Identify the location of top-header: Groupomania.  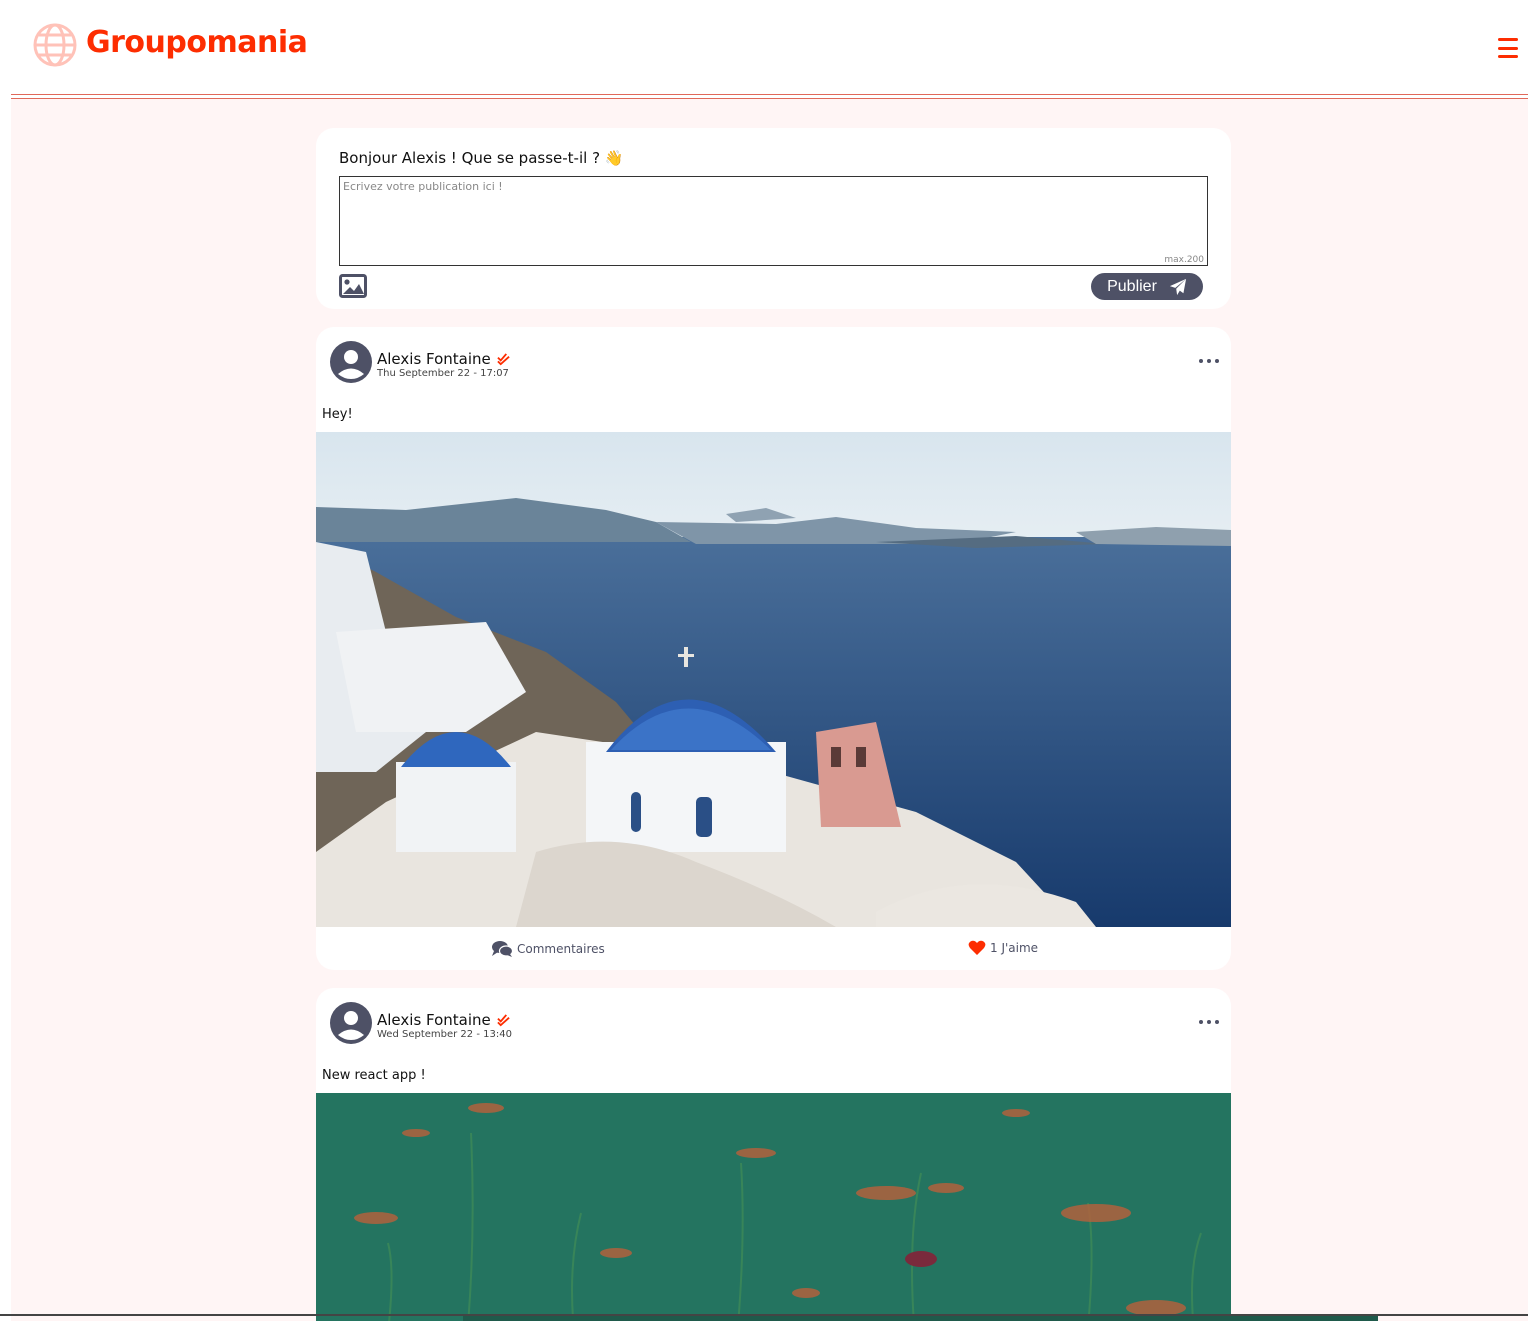
(764, 48).